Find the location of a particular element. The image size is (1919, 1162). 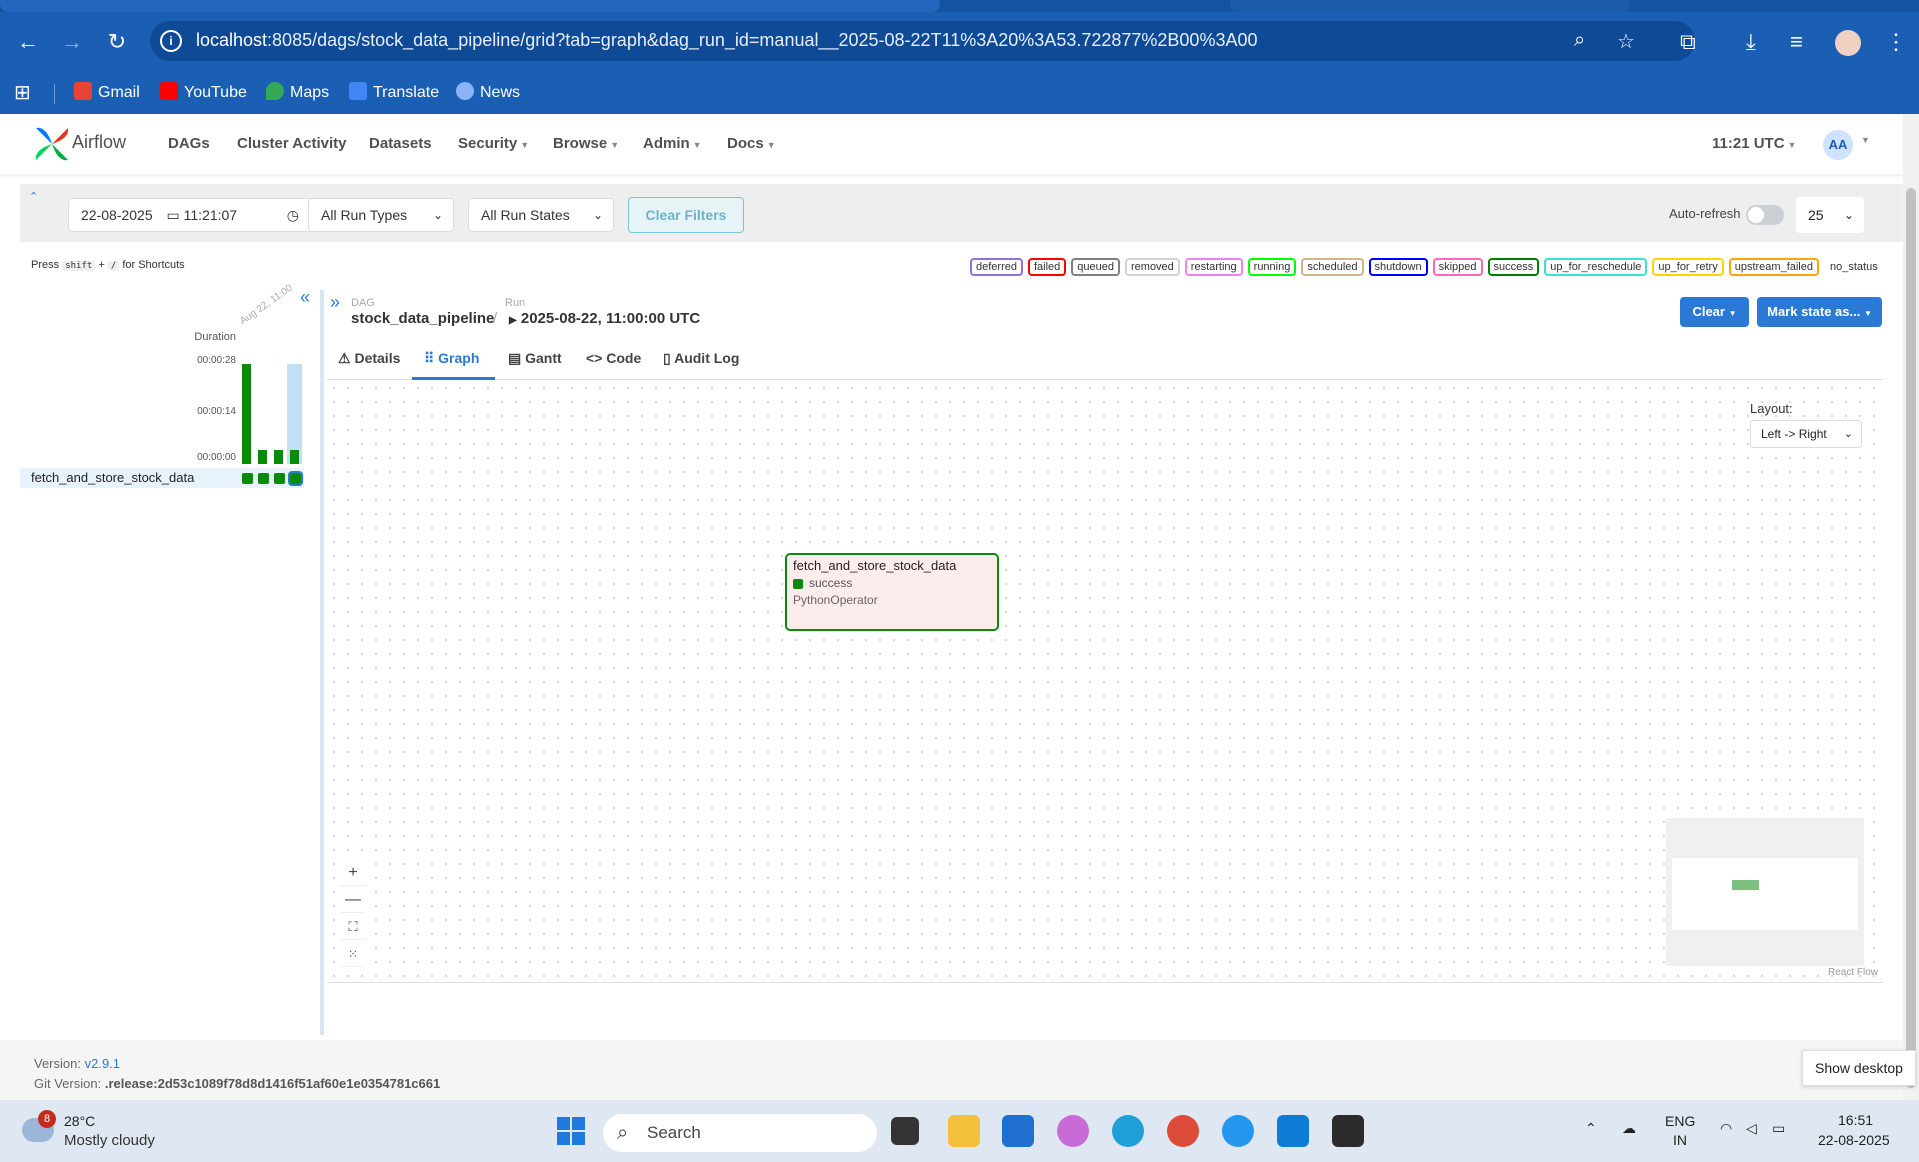

tab-graph: ⠿ Graph is located at coordinates (451, 358).